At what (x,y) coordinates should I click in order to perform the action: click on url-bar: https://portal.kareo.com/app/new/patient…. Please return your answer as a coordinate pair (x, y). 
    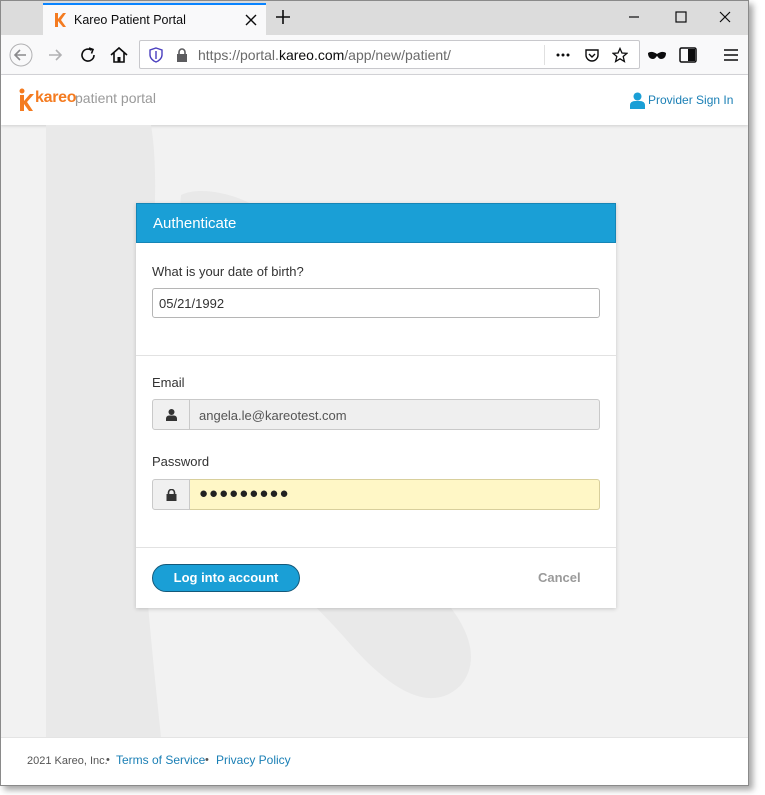
    Looking at the image, I should click on (389, 54).